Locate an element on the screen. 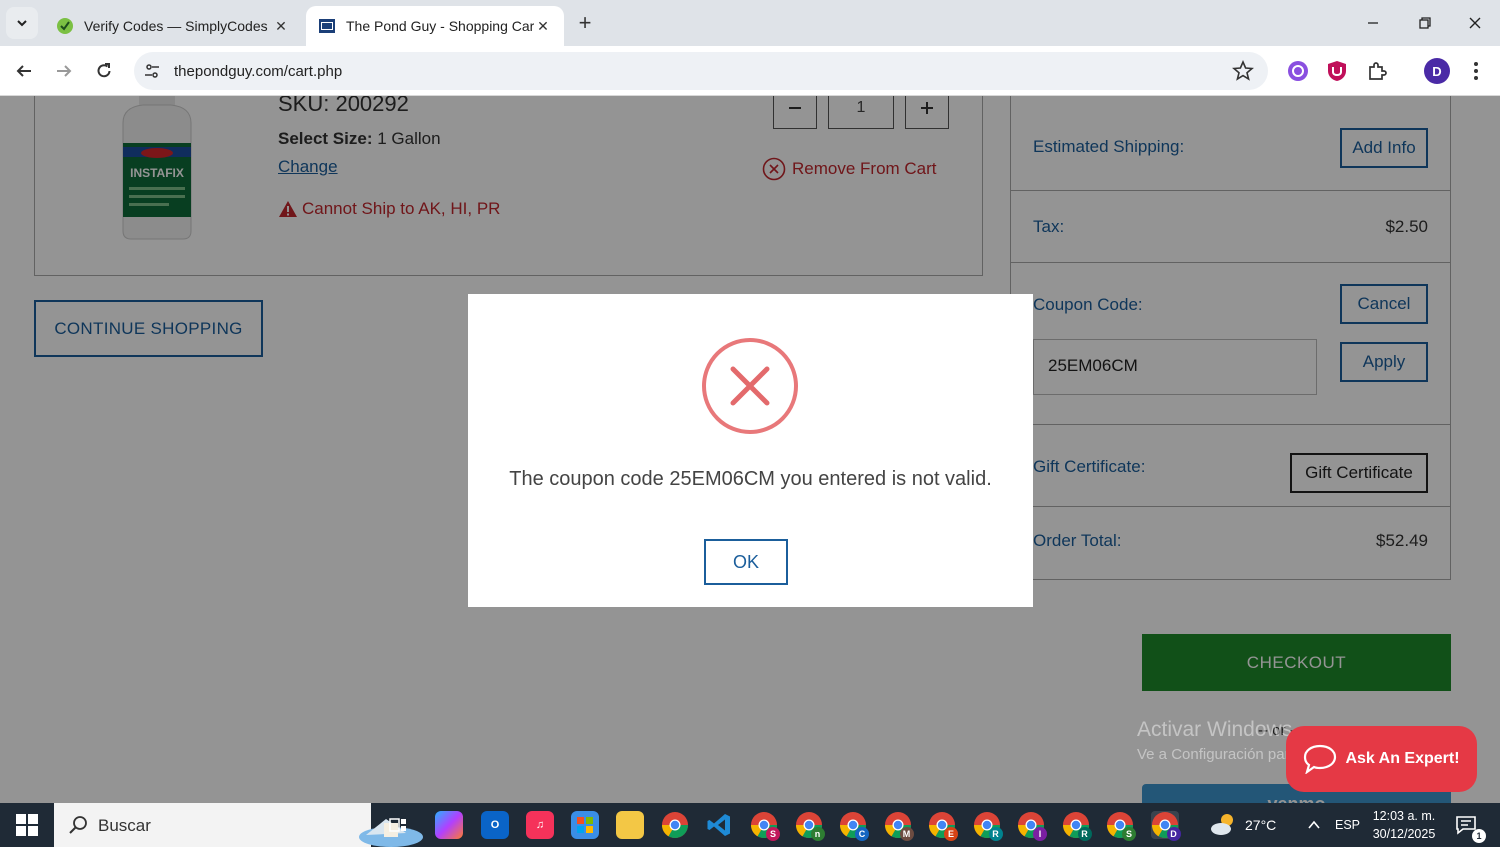  close-window-button is located at coordinates (1475, 23).